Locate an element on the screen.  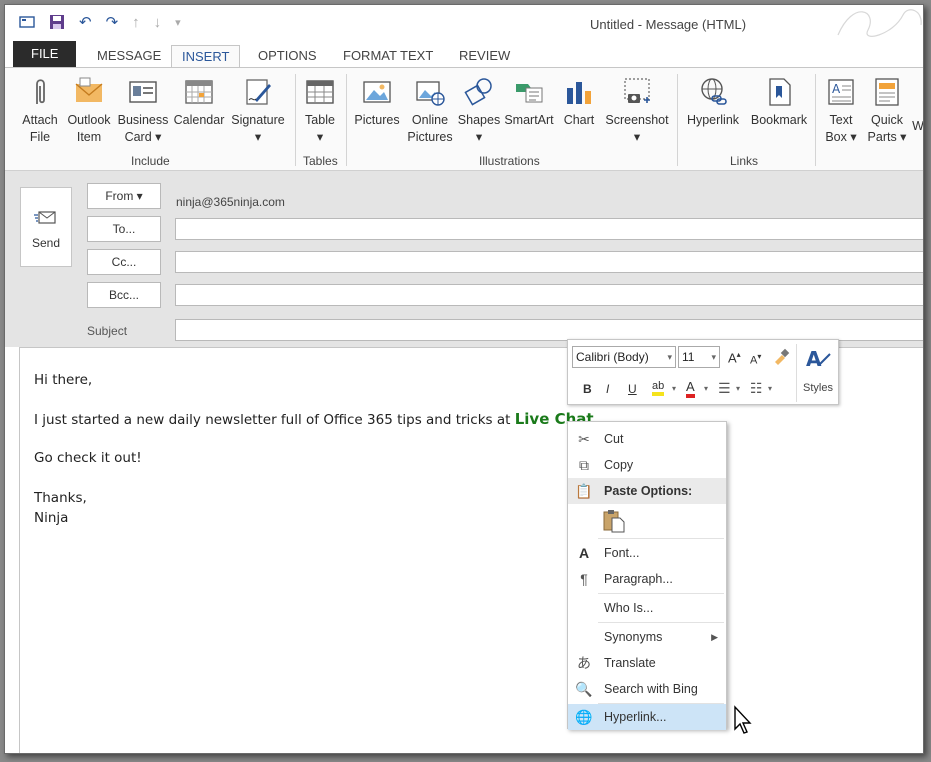
attach-file-button: Attach File is located at coordinates (40, 111).